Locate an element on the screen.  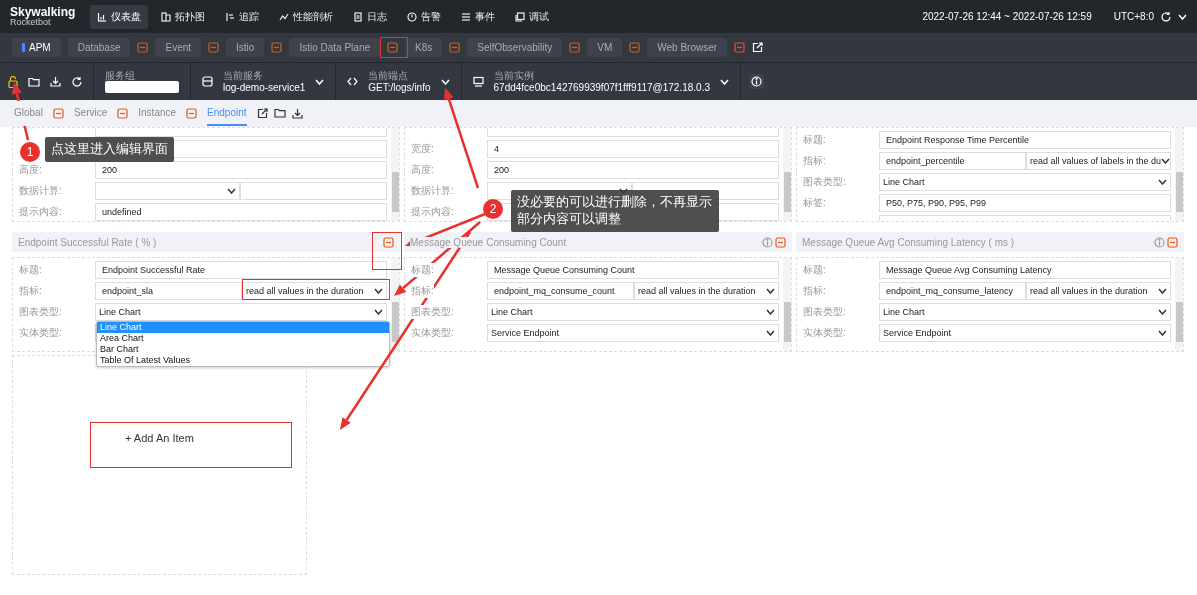
callout-tooltip: 点这里进入编辑界面 is located at coordinates (109, 149).